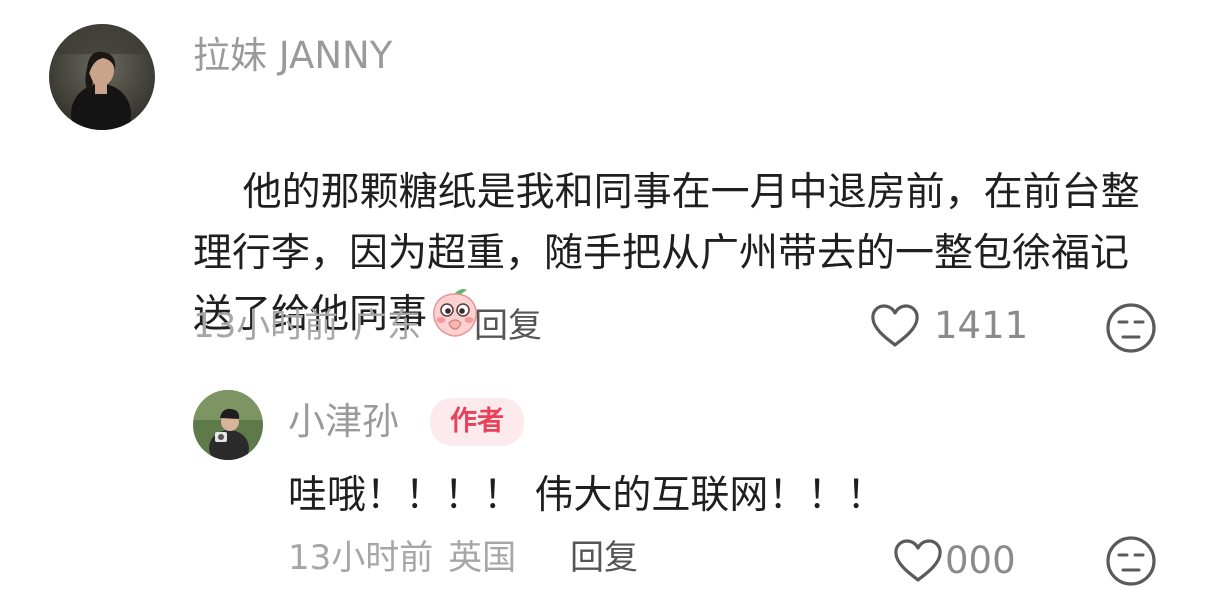 Image resolution: width=1206 pixels, height=606 pixels. I want to click on comment-meta: 13小时前 广东, so click(307, 326).